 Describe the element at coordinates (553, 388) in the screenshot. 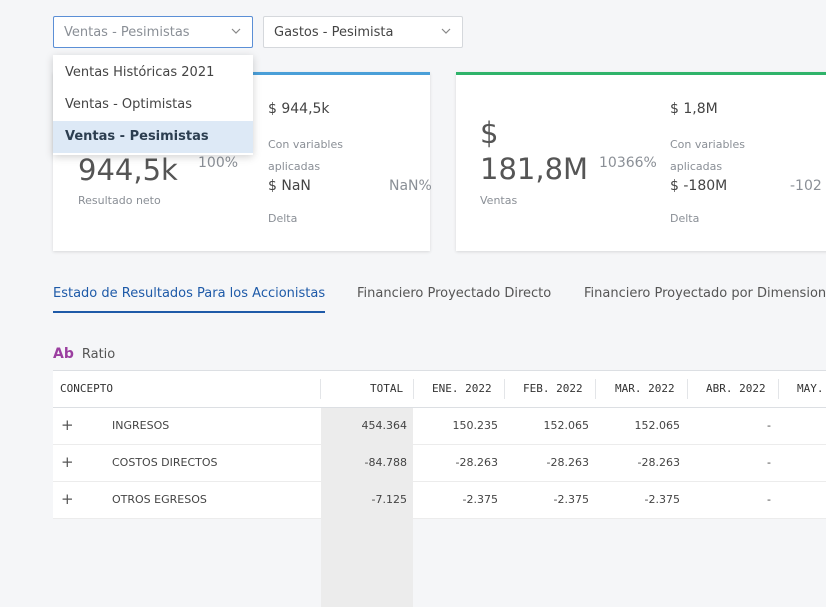

I see `header-feb-2022: FEB. 2022` at that location.